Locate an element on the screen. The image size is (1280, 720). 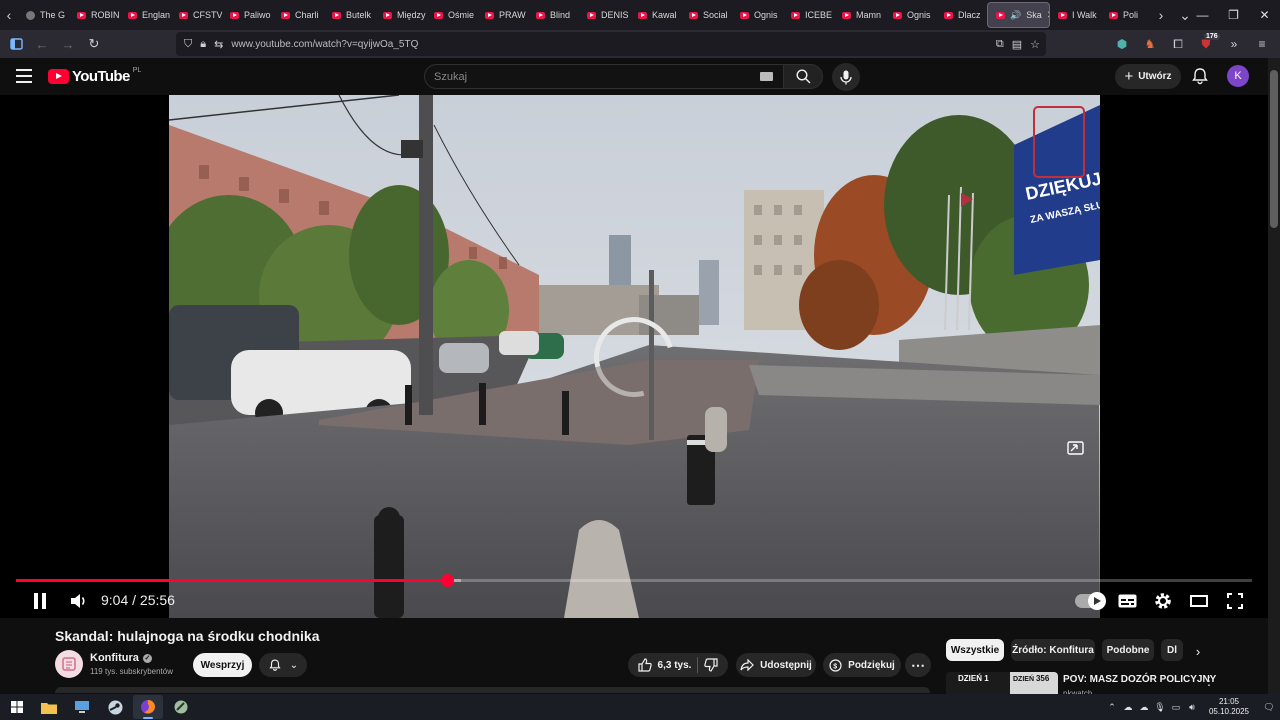
forward-icon: → is located at coordinates (68, 44).